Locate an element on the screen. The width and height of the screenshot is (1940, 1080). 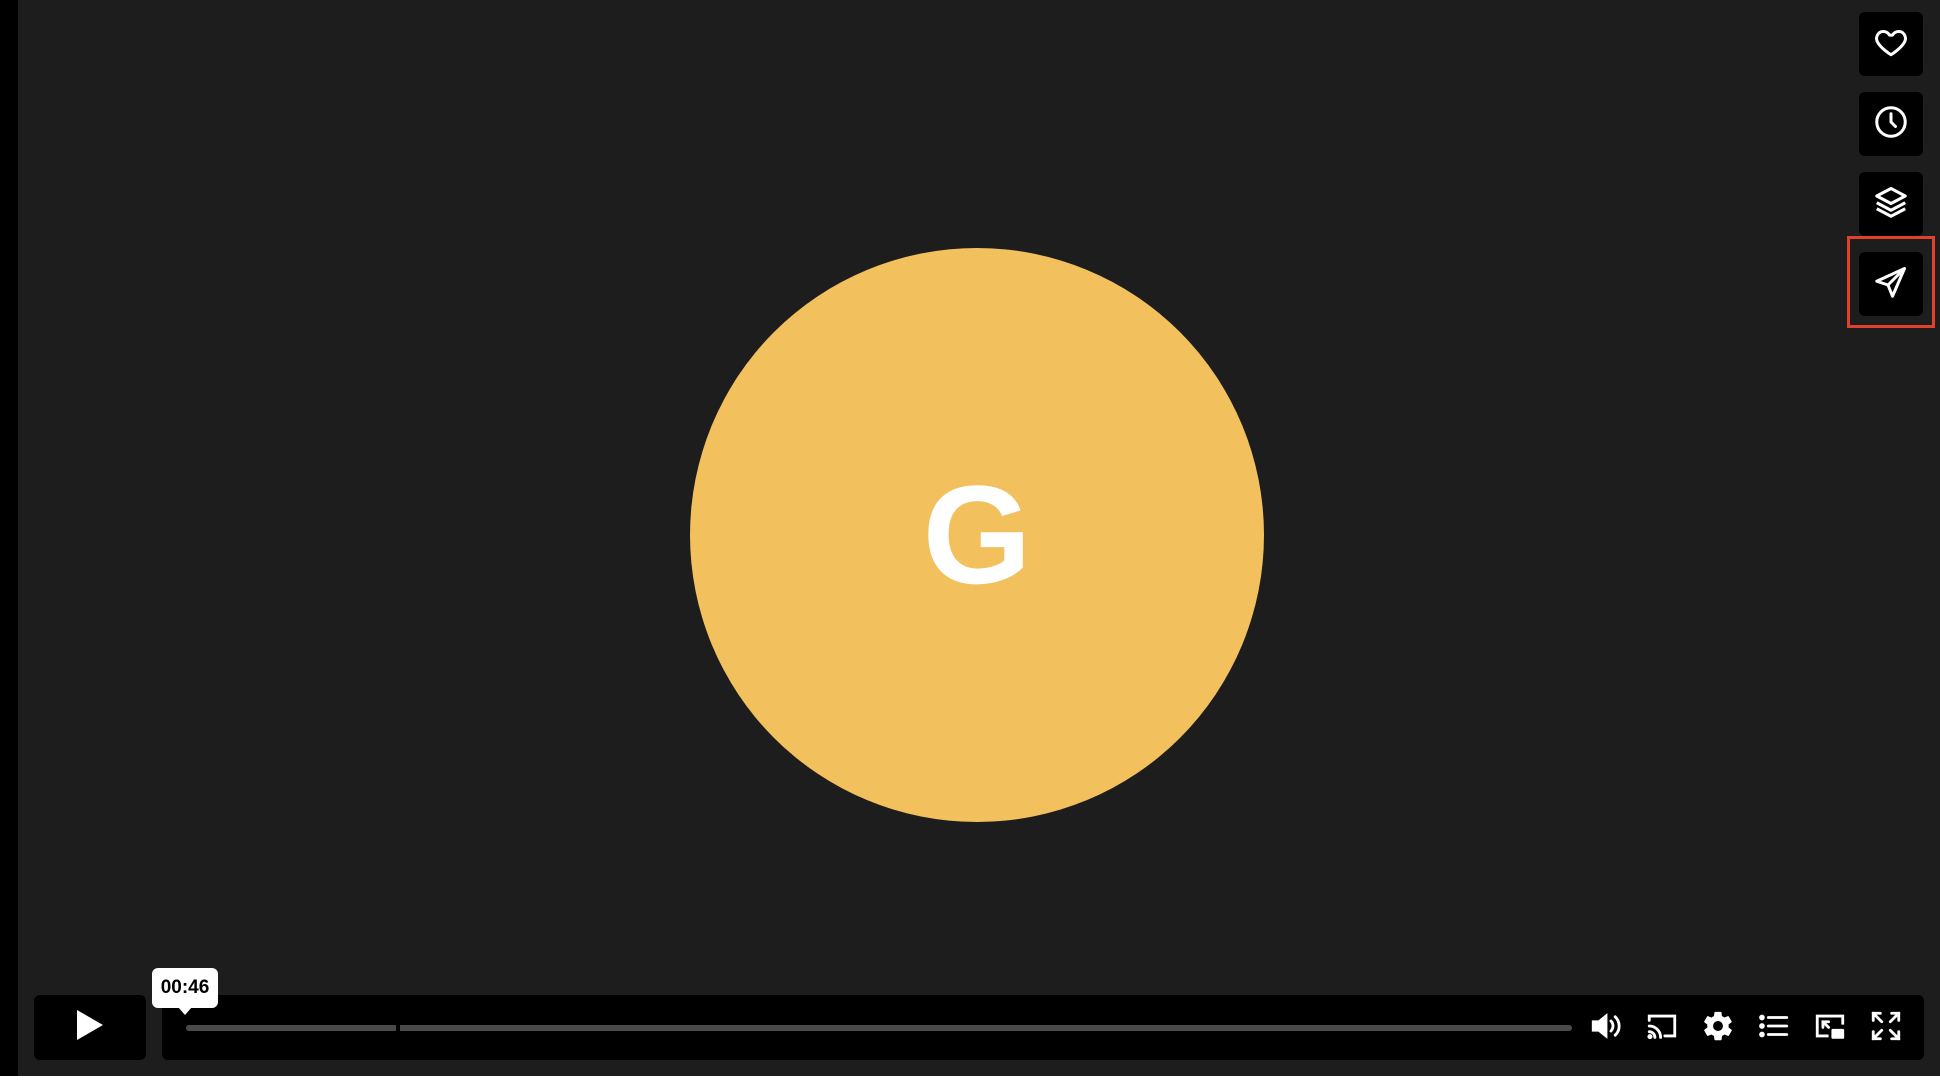
collections-button is located at coordinates (1891, 204).